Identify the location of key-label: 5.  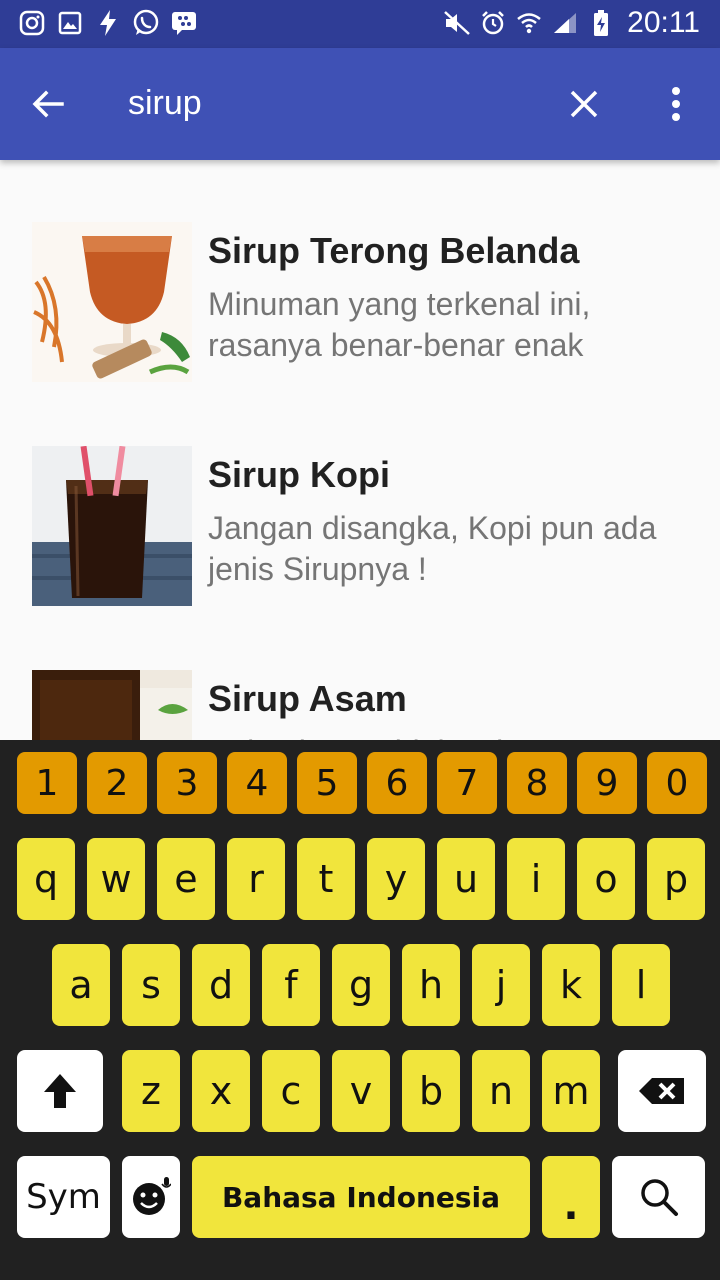
(327, 783).